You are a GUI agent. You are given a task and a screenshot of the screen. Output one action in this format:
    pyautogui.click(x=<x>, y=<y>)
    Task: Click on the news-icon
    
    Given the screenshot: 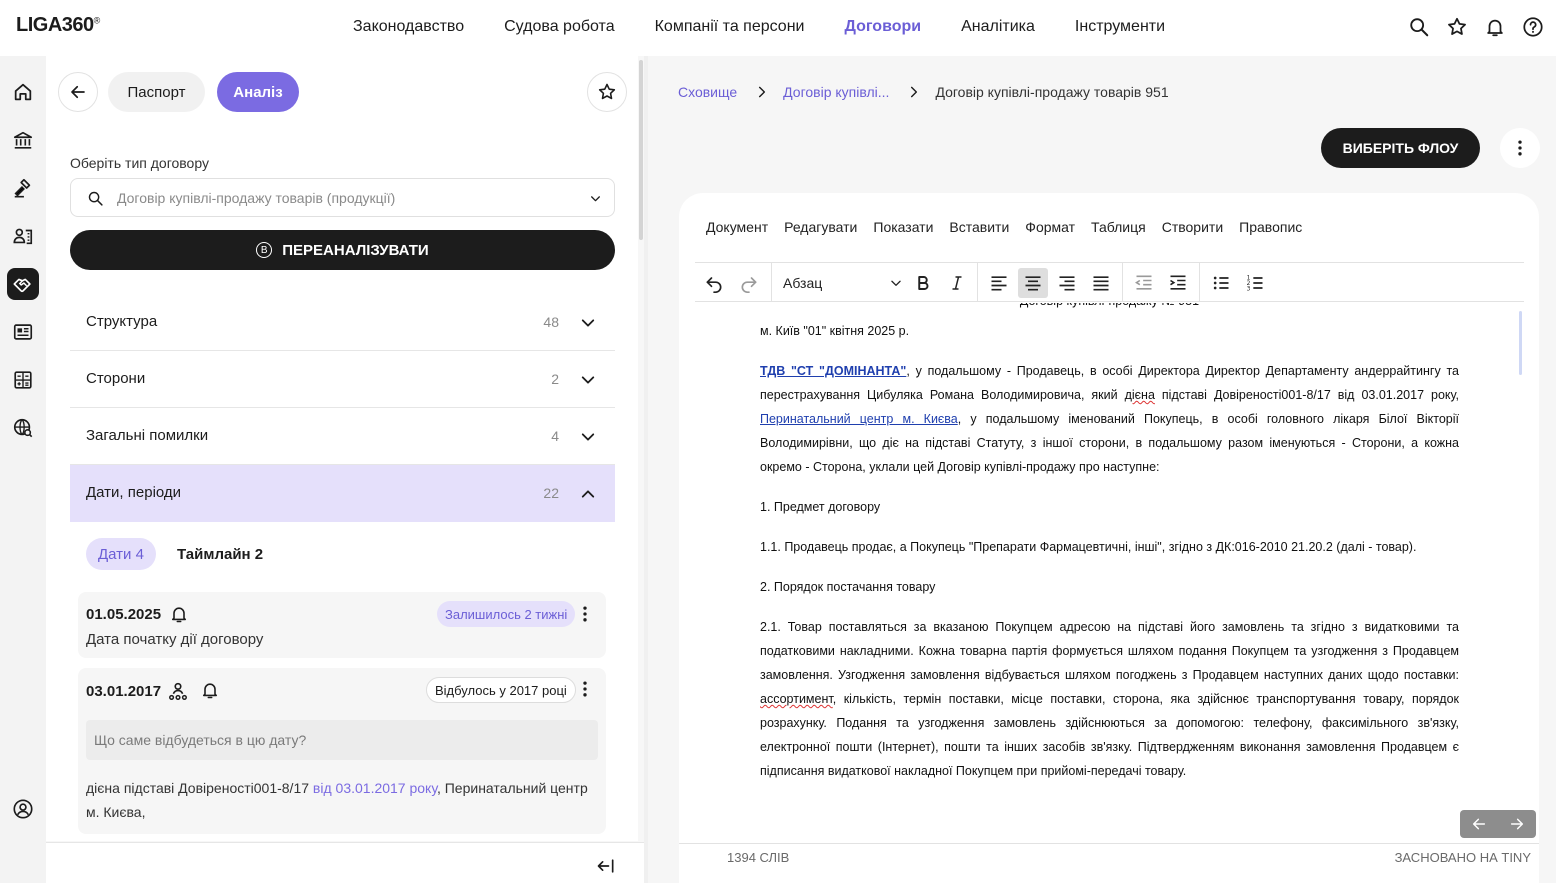 What is the action you would take?
    pyautogui.click(x=23, y=332)
    